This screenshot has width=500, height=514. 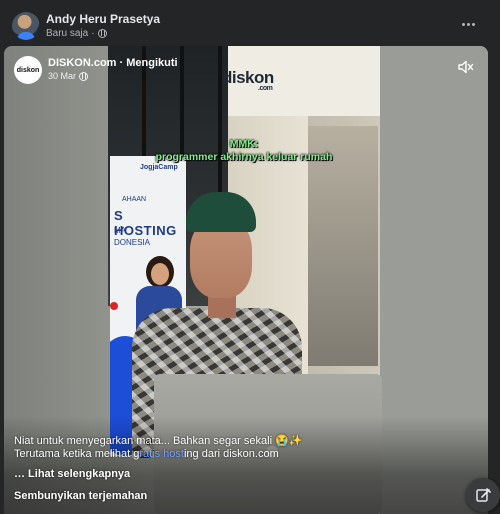 I want to click on video-caption: MMK: programmer akhirnya keluar rumah, so click(x=244, y=151).